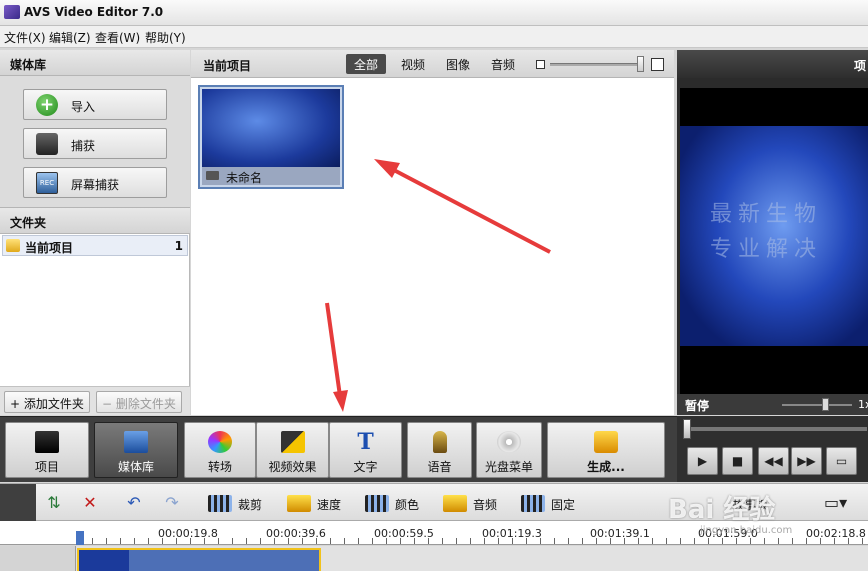 Image resolution: width=868 pixels, height=571 pixels. What do you see at coordinates (136, 442) in the screenshot?
I see `film-library-icon` at bounding box center [136, 442].